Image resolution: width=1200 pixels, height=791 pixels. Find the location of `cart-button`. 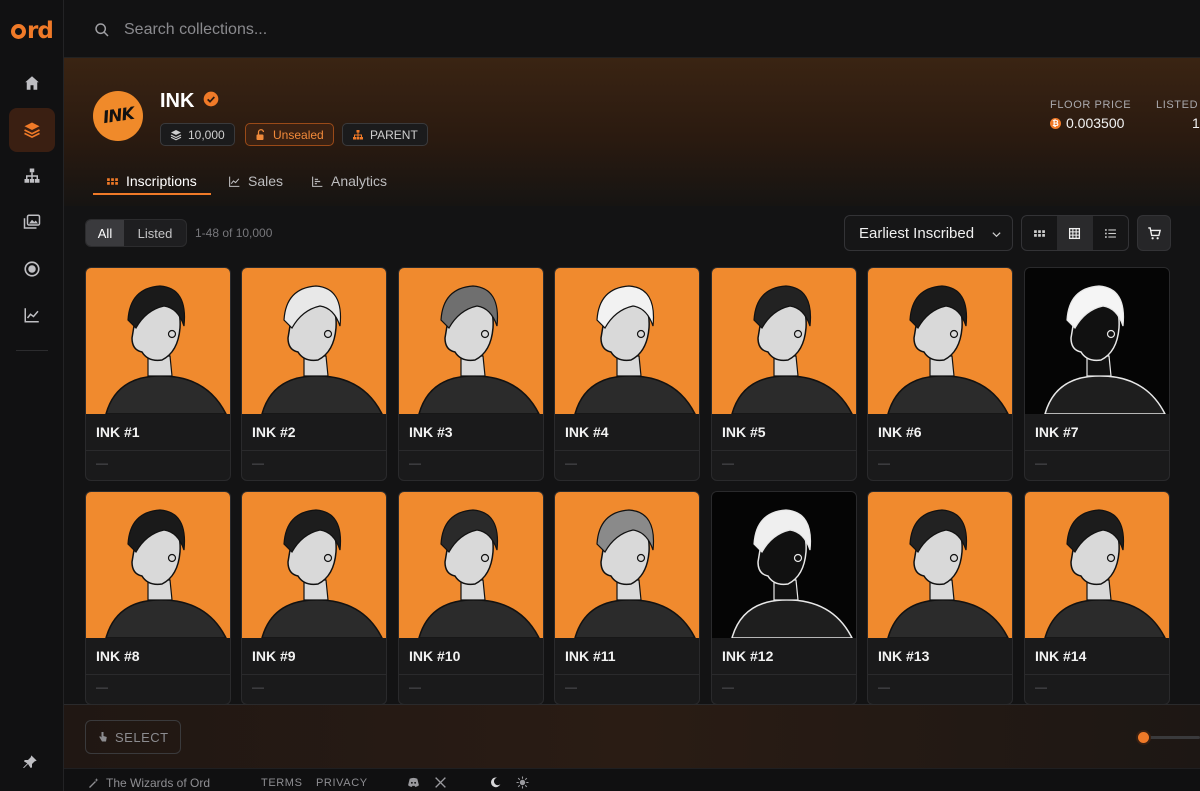

cart-button is located at coordinates (1154, 233).